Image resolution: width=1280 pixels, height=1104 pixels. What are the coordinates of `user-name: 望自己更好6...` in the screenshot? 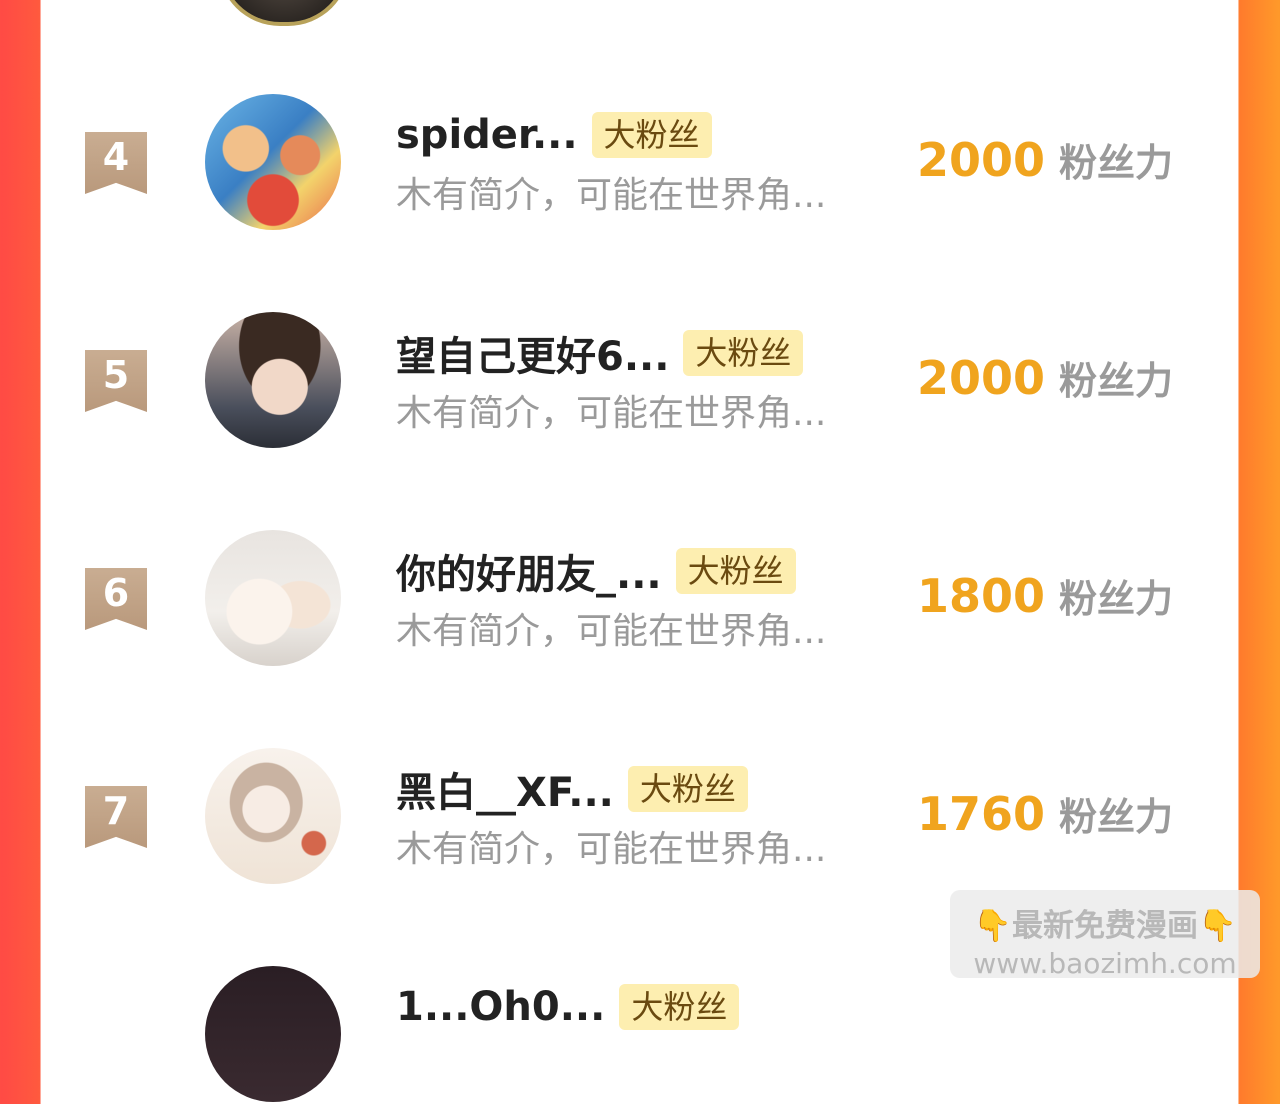 It's located at (532, 353).